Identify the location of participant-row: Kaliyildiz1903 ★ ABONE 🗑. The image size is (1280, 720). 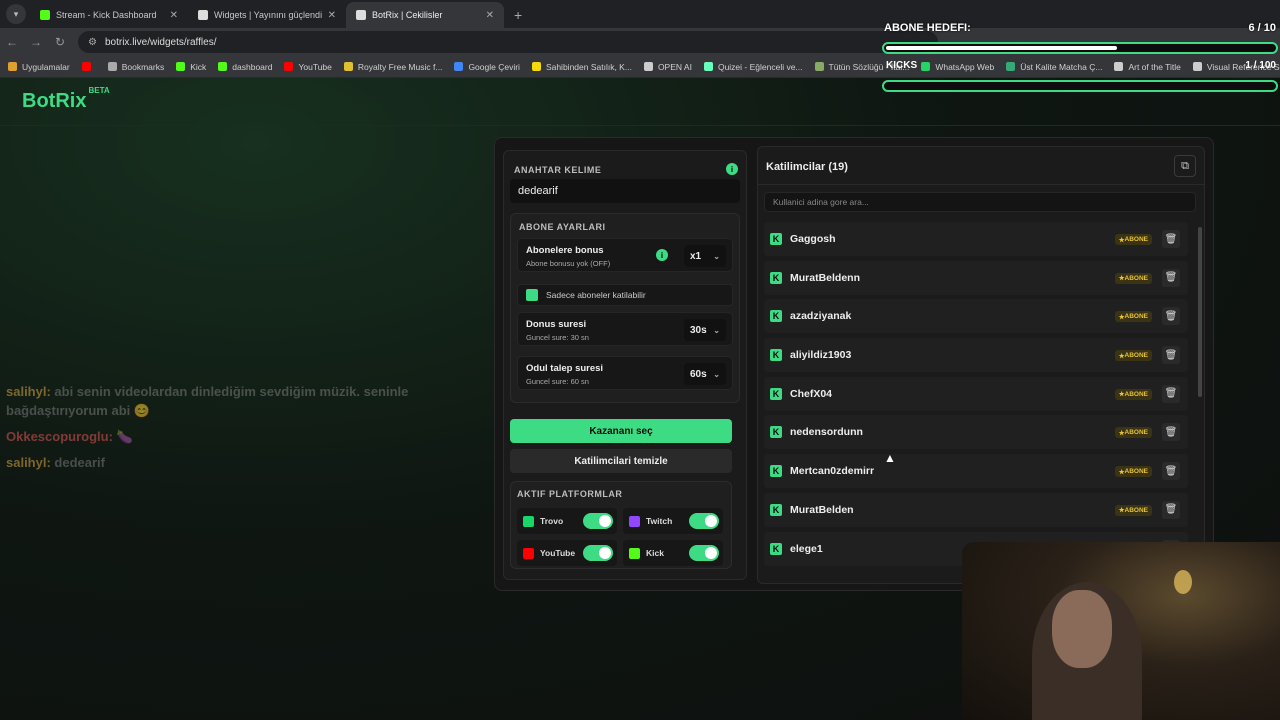
(976, 355).